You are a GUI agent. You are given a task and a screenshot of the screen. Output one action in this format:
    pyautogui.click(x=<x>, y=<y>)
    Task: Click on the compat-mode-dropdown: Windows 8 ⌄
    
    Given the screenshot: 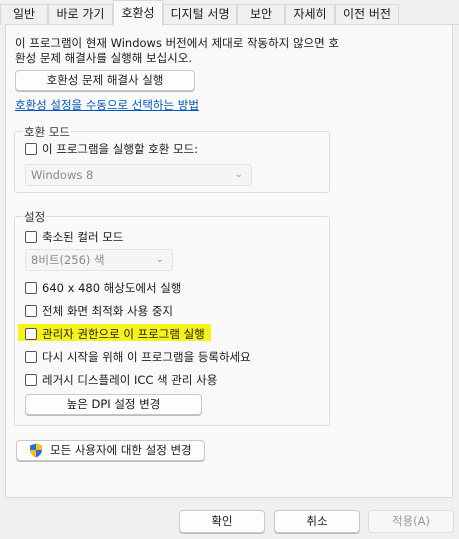 What is the action you would take?
    pyautogui.click(x=138, y=175)
    